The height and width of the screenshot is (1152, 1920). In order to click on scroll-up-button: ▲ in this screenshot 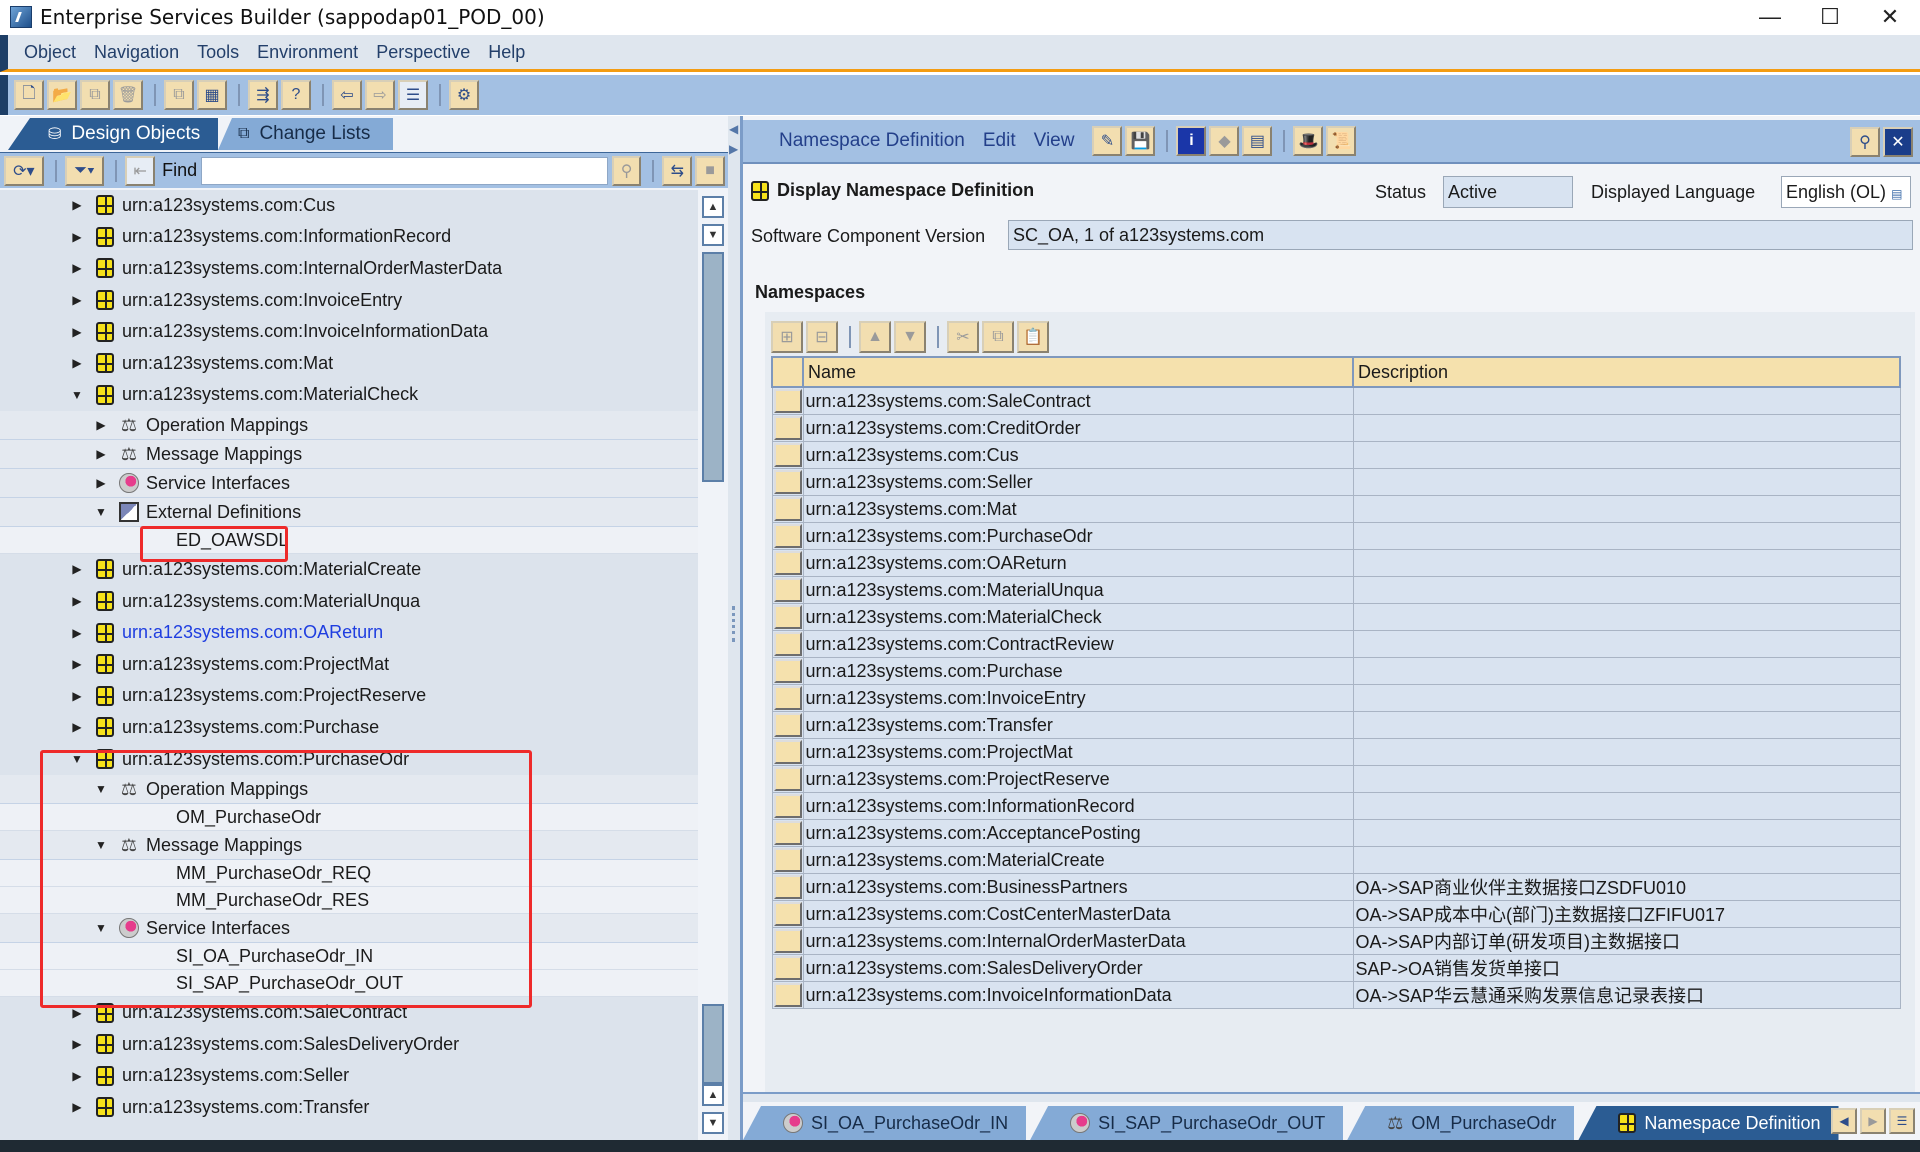, I will do `click(713, 1095)`.